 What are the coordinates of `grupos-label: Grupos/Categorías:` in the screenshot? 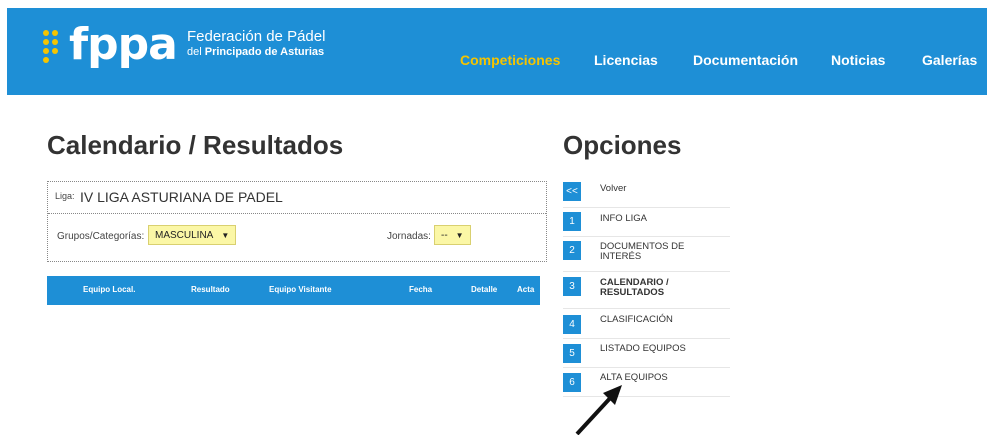 It's located at (101, 236).